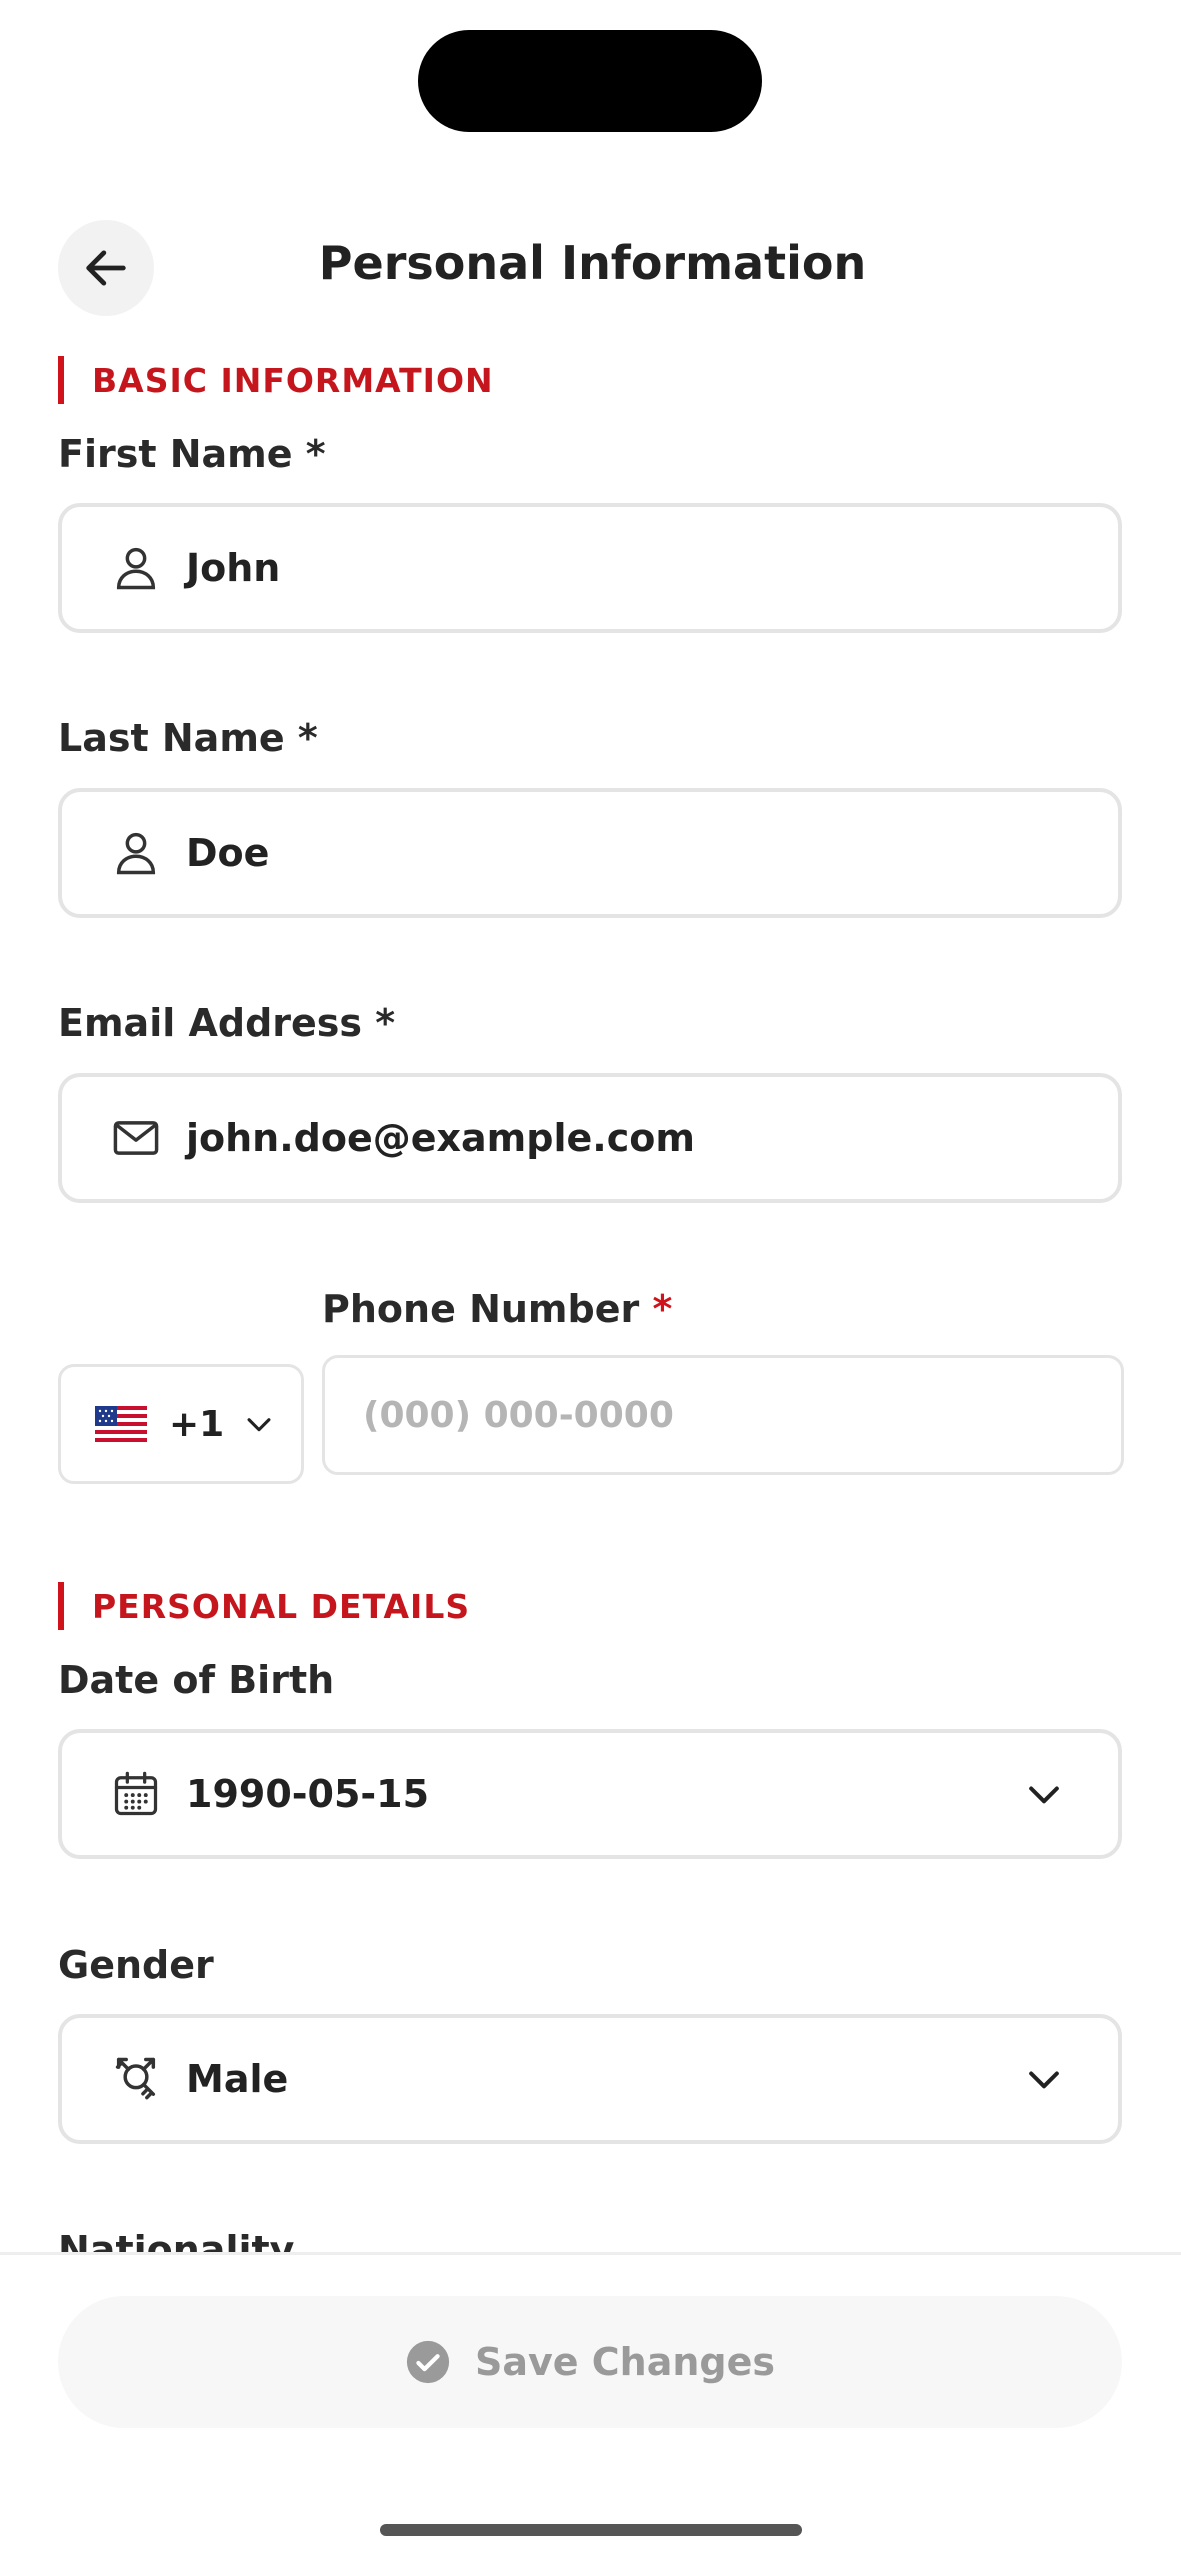 Image resolution: width=1181 pixels, height=2560 pixels. I want to click on email-label: Email Address *, so click(227, 1023).